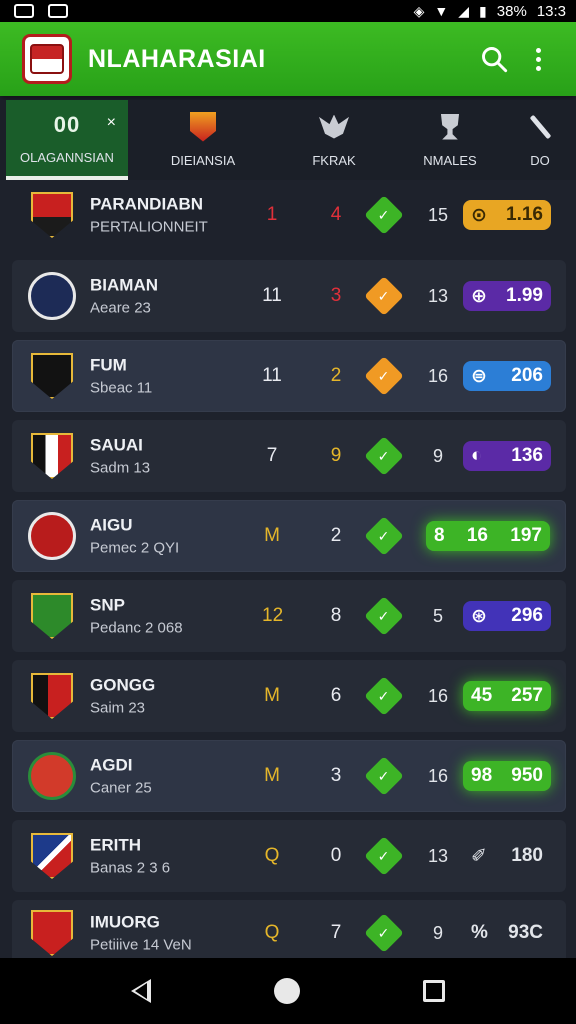  Describe the element at coordinates (125, 922) in the screenshot. I see `team-name: IMUORG` at that location.